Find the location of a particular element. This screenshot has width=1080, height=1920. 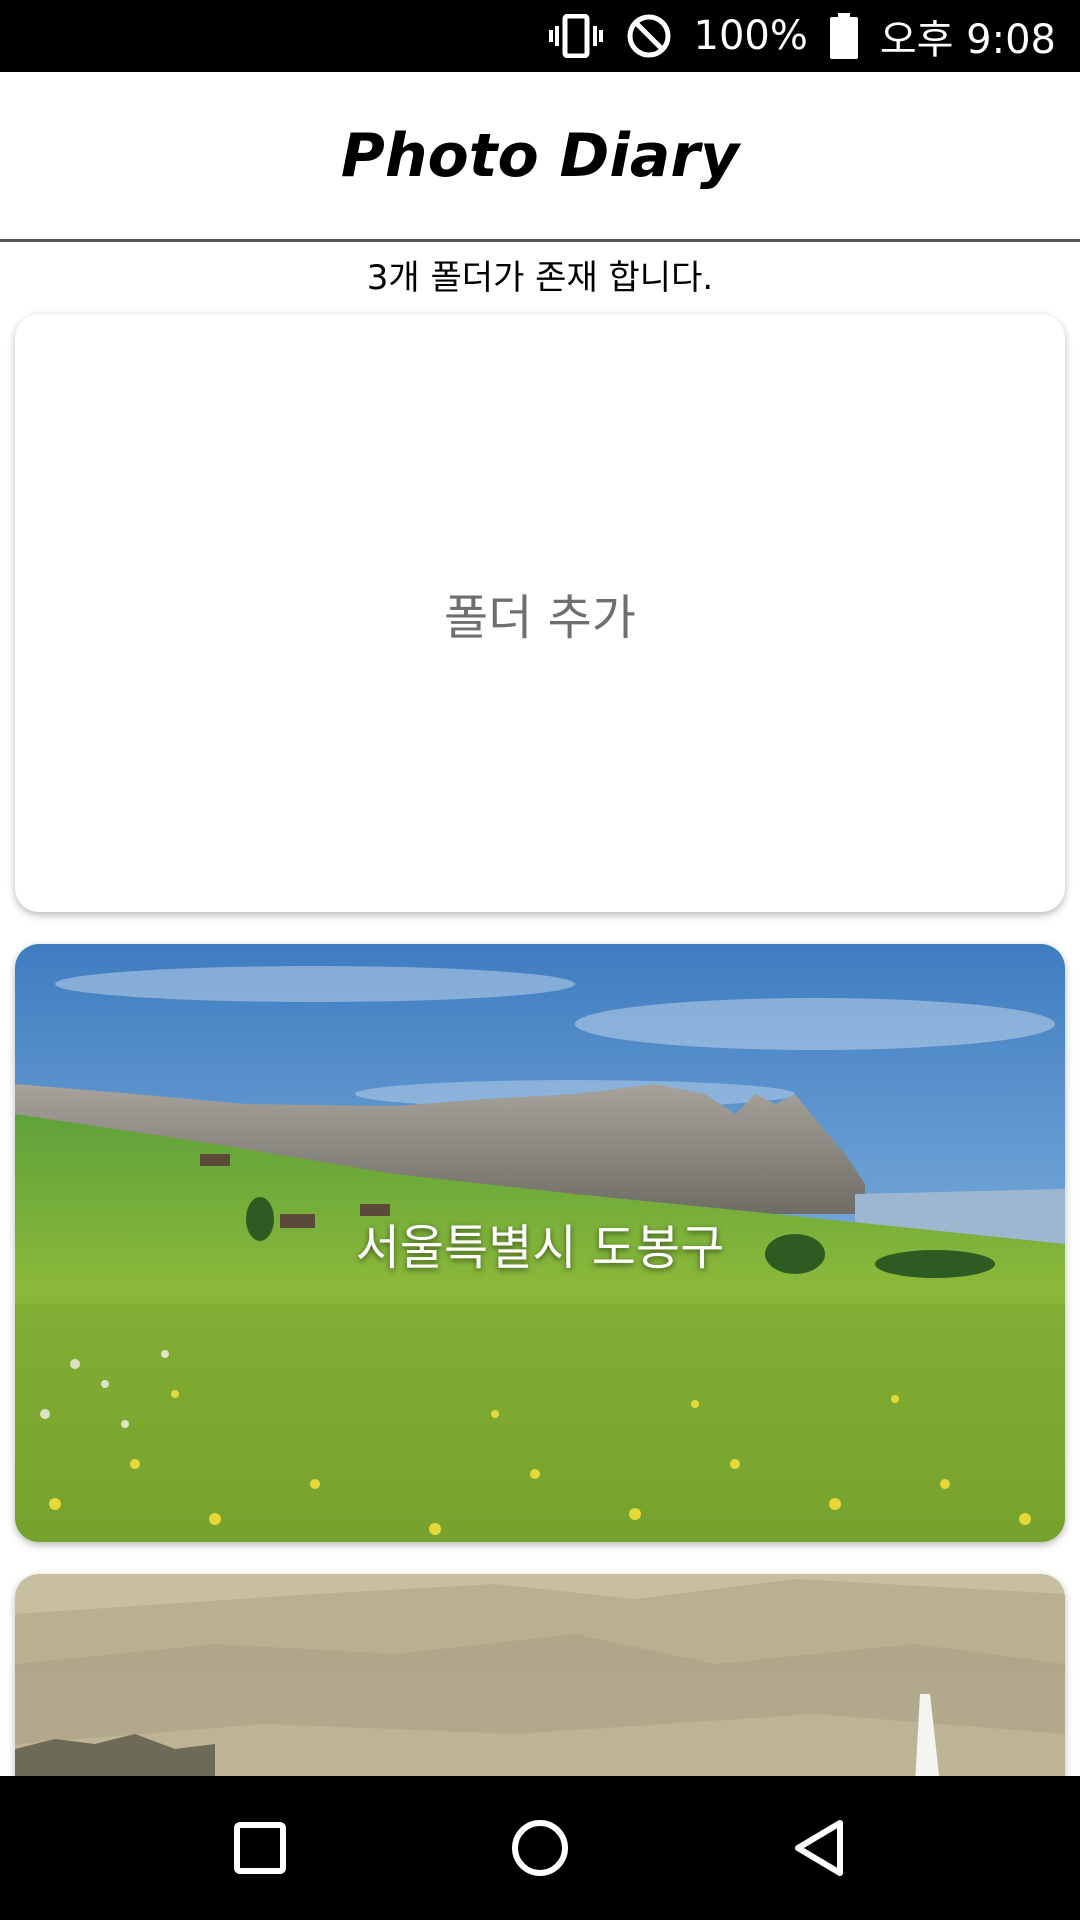

clock: 오후 9:08 is located at coordinates (967, 40).